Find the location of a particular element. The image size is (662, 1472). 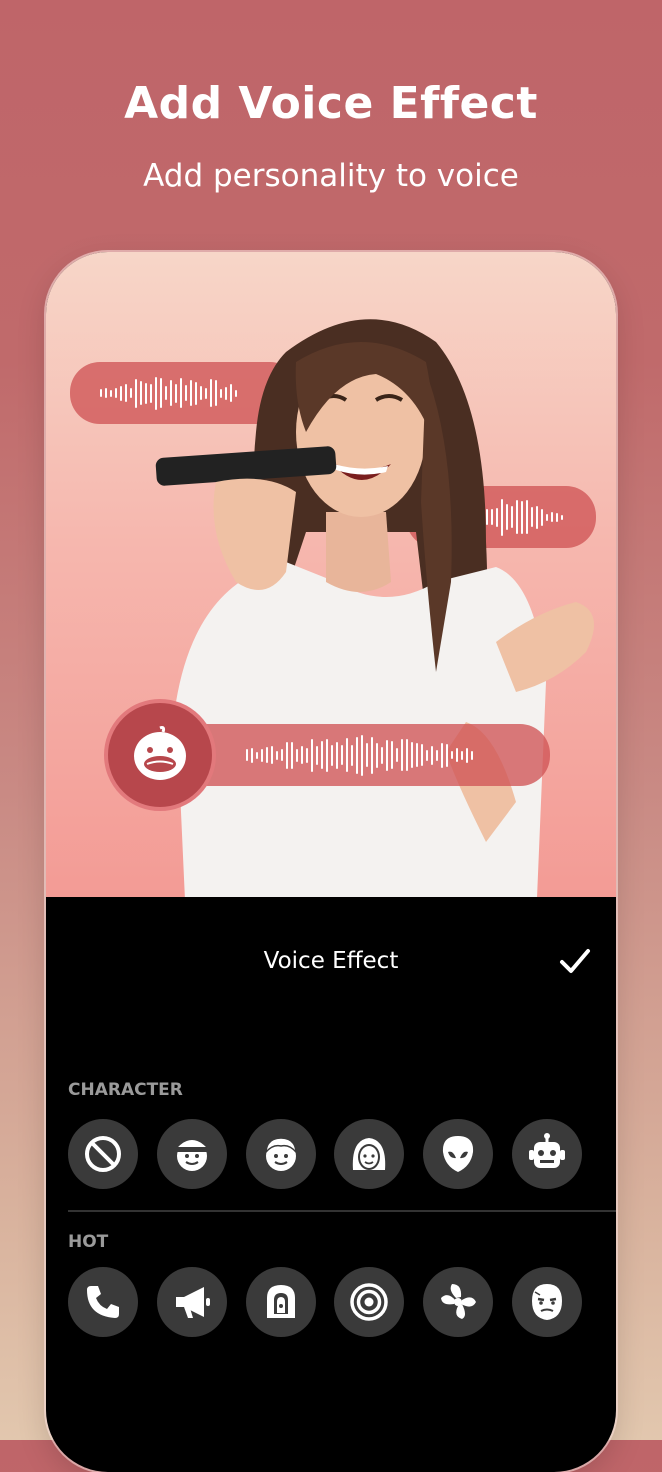

section-divider is located at coordinates (342, 1211).